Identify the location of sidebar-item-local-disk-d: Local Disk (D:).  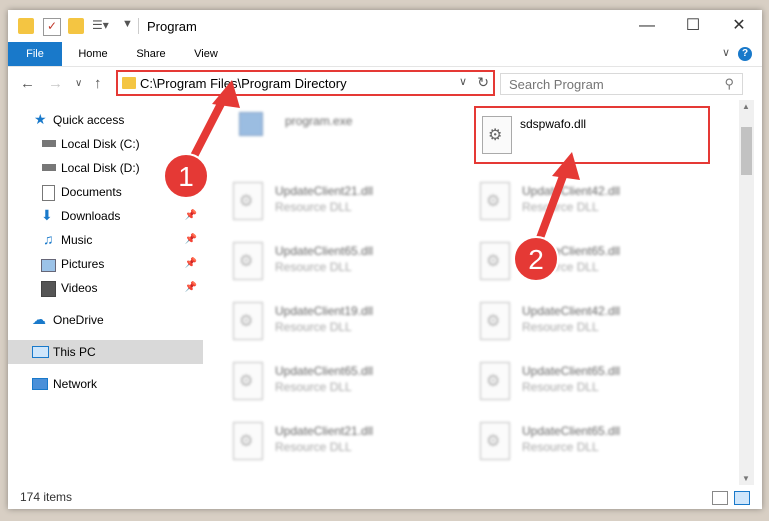
(105, 168).